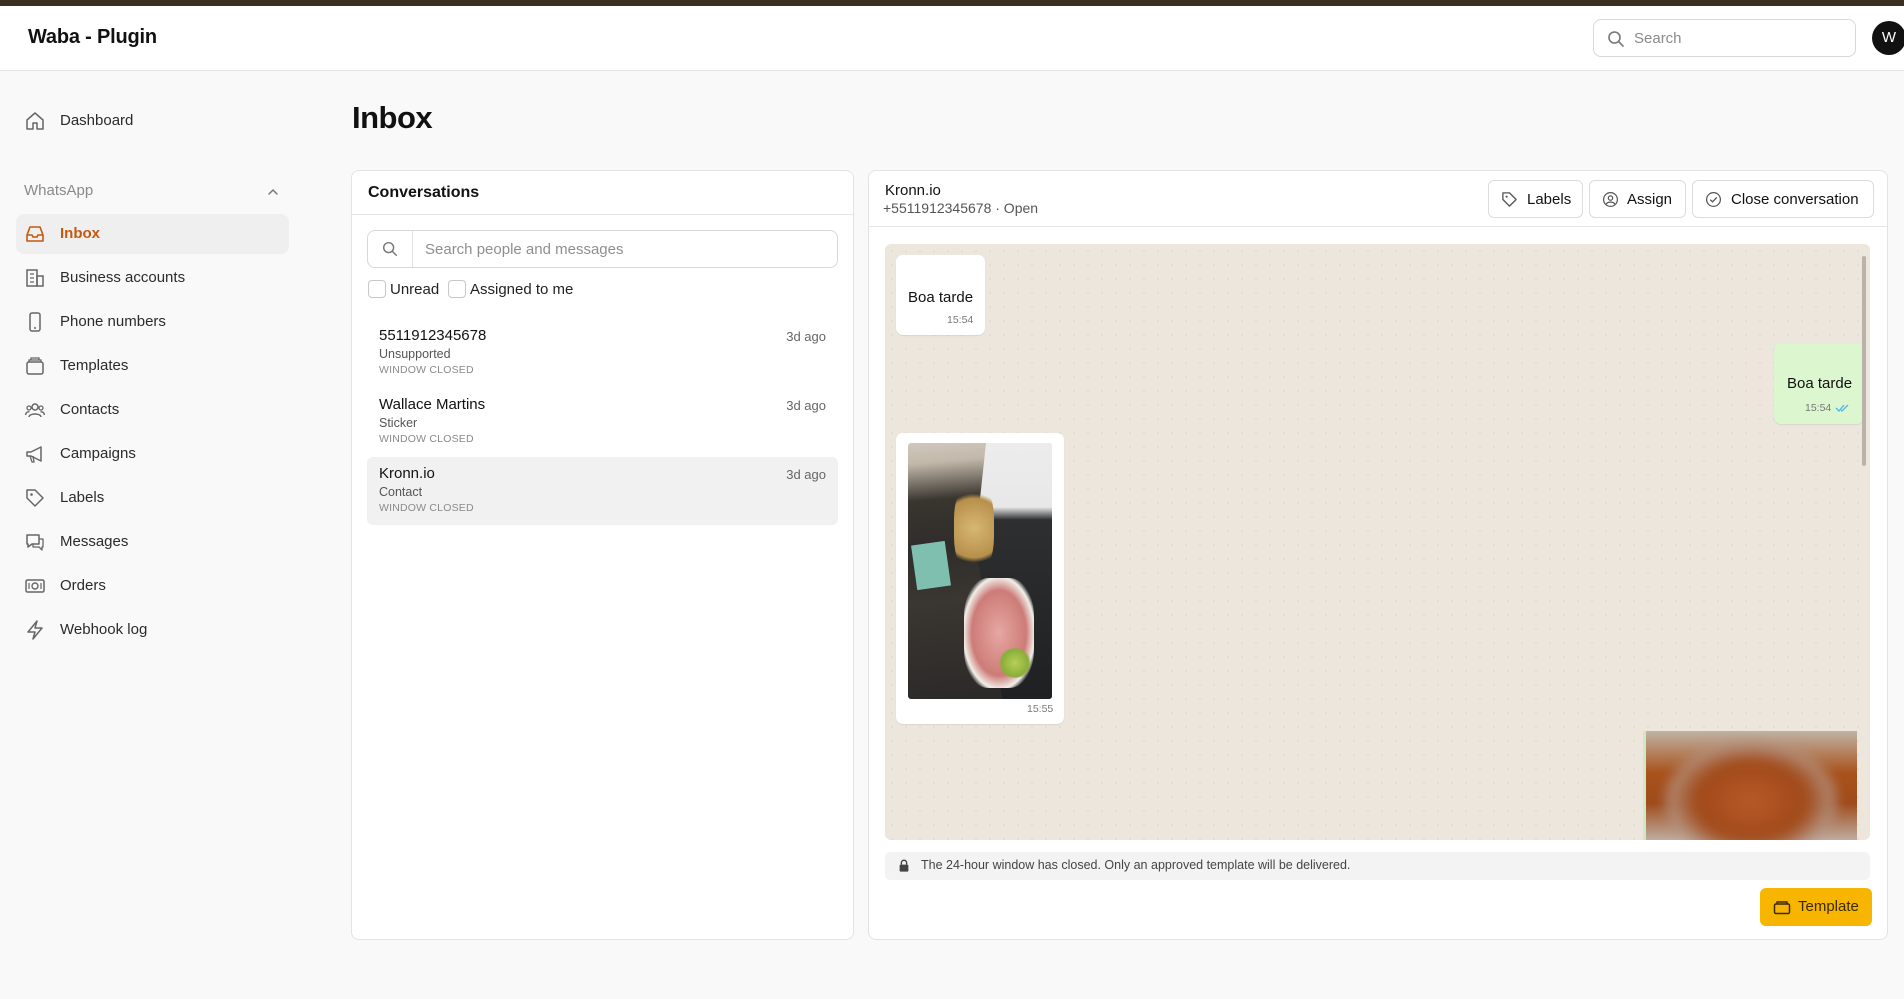 This screenshot has width=1904, height=999. Describe the element at coordinates (952, 38) in the screenshot. I see `top-bar: Waba - Plugin W` at that location.